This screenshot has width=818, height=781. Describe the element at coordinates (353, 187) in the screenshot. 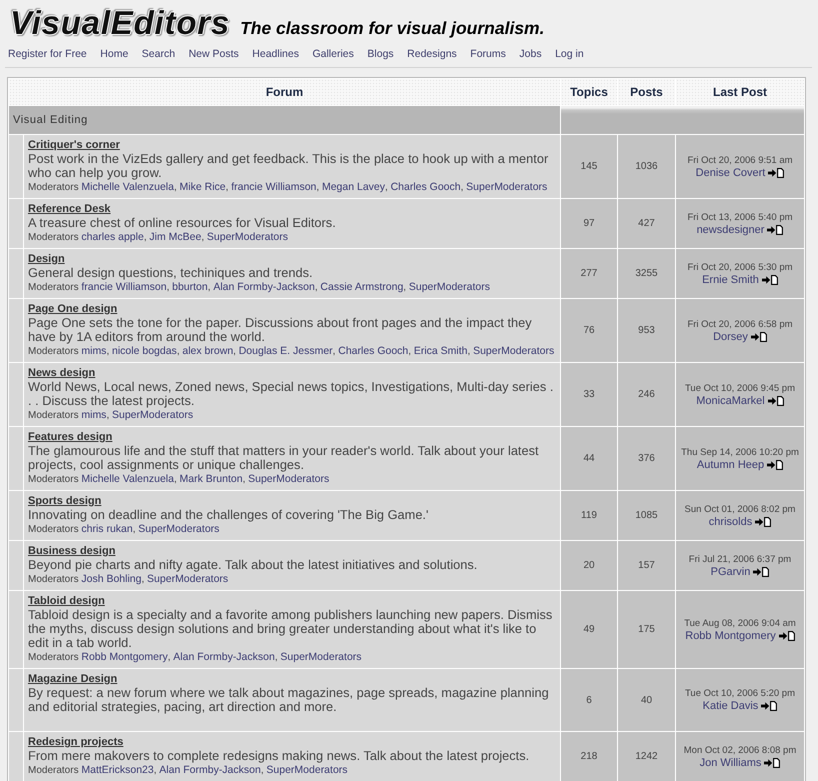

I see `moderator-link: Megan Lavey` at that location.